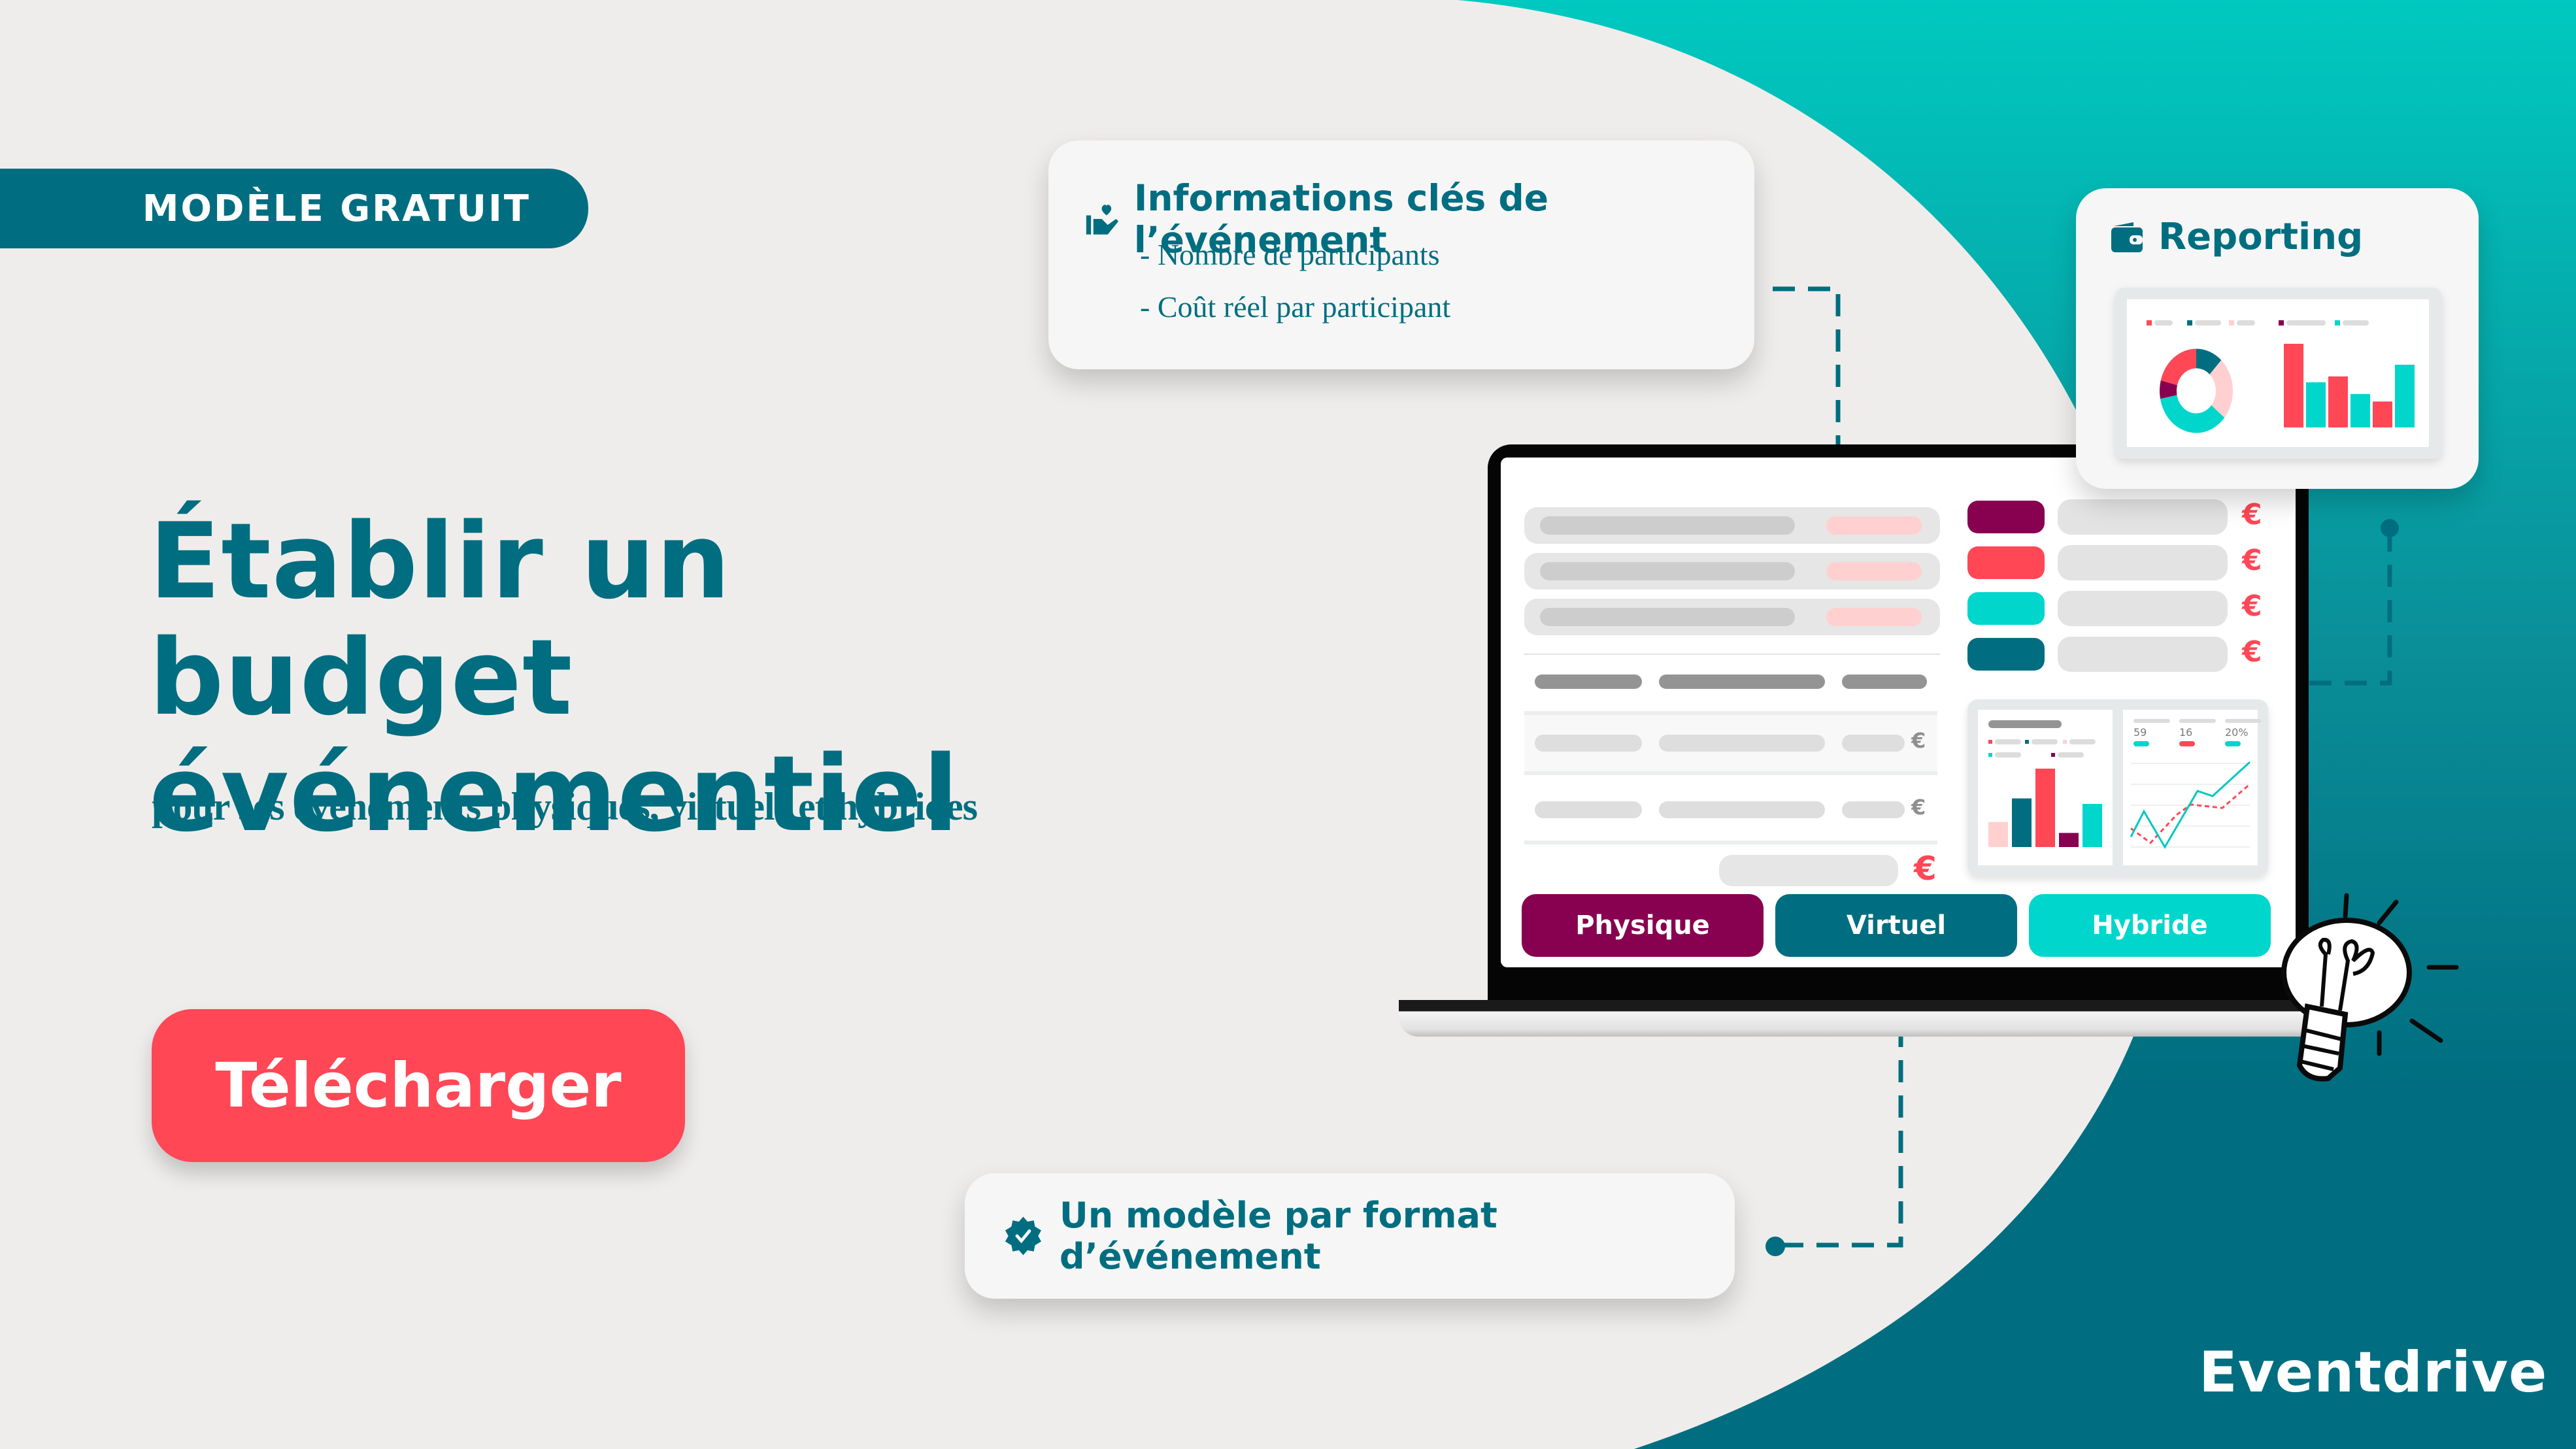 The image size is (2576, 1449). What do you see at coordinates (2140, 732) in the screenshot?
I see `stat-value: 59` at bounding box center [2140, 732].